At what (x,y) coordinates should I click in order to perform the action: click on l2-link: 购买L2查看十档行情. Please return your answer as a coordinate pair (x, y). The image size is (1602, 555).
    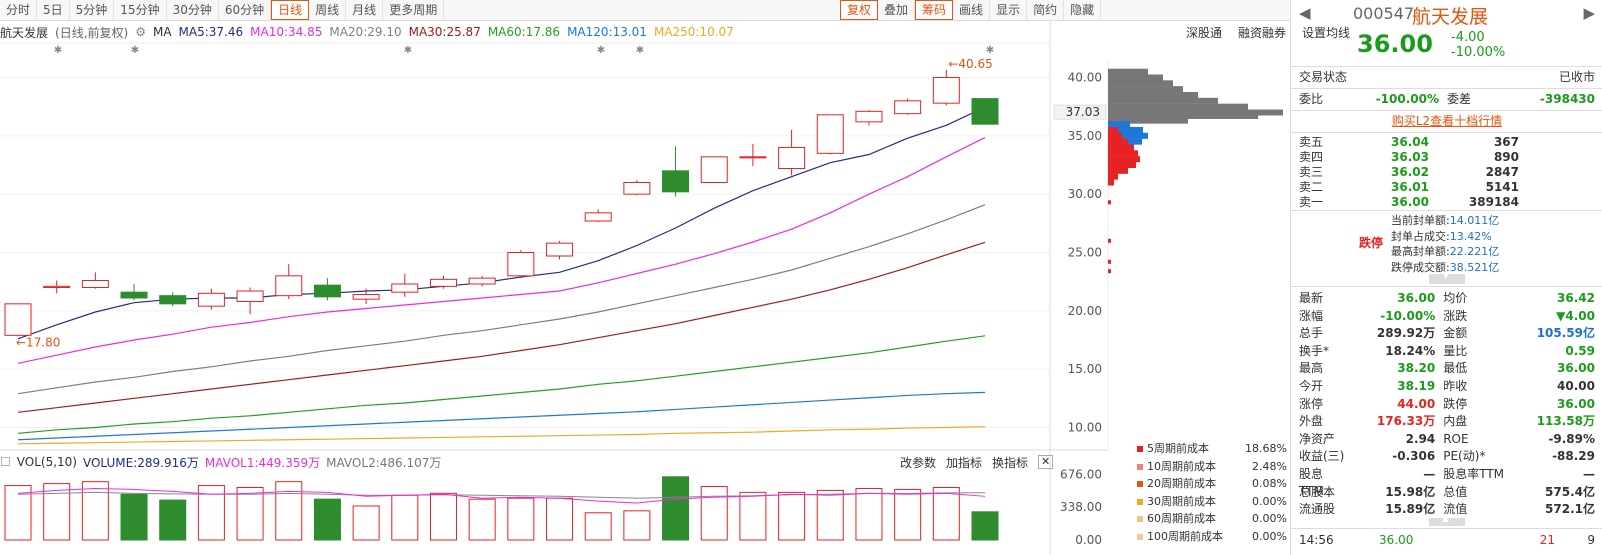
    Looking at the image, I should click on (1447, 121).